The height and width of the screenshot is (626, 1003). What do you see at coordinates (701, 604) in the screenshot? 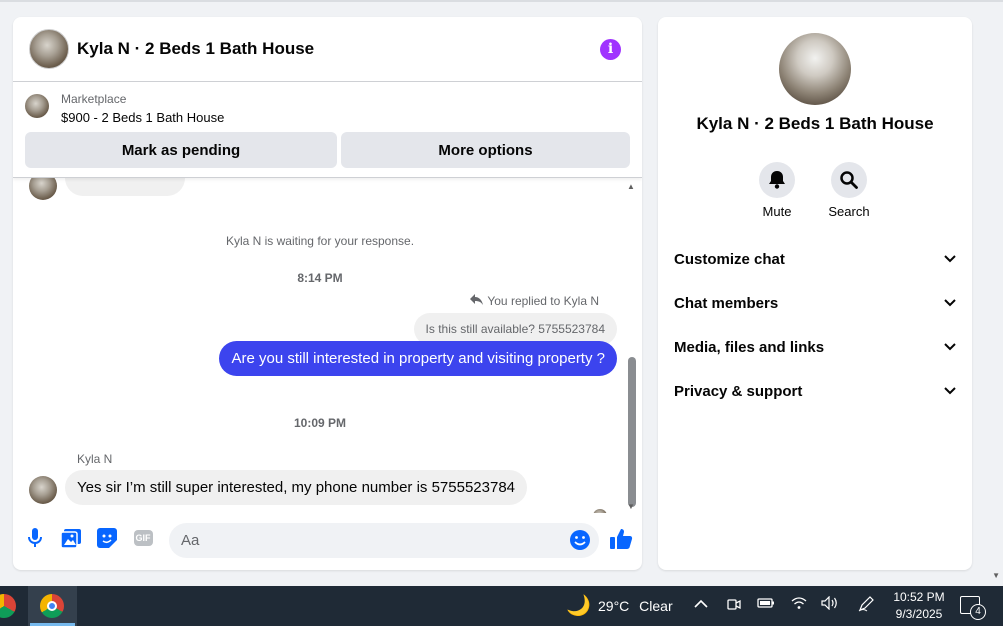
I see `chevron-up-icon` at bounding box center [701, 604].